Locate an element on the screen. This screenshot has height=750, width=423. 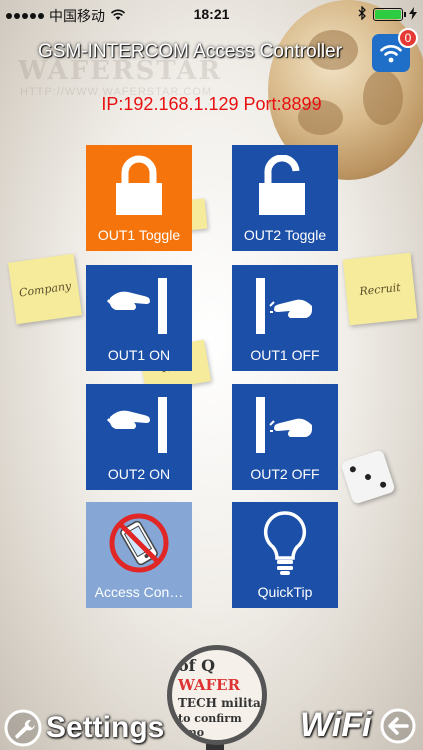
lock-closed-icon is located at coordinates (139, 186).